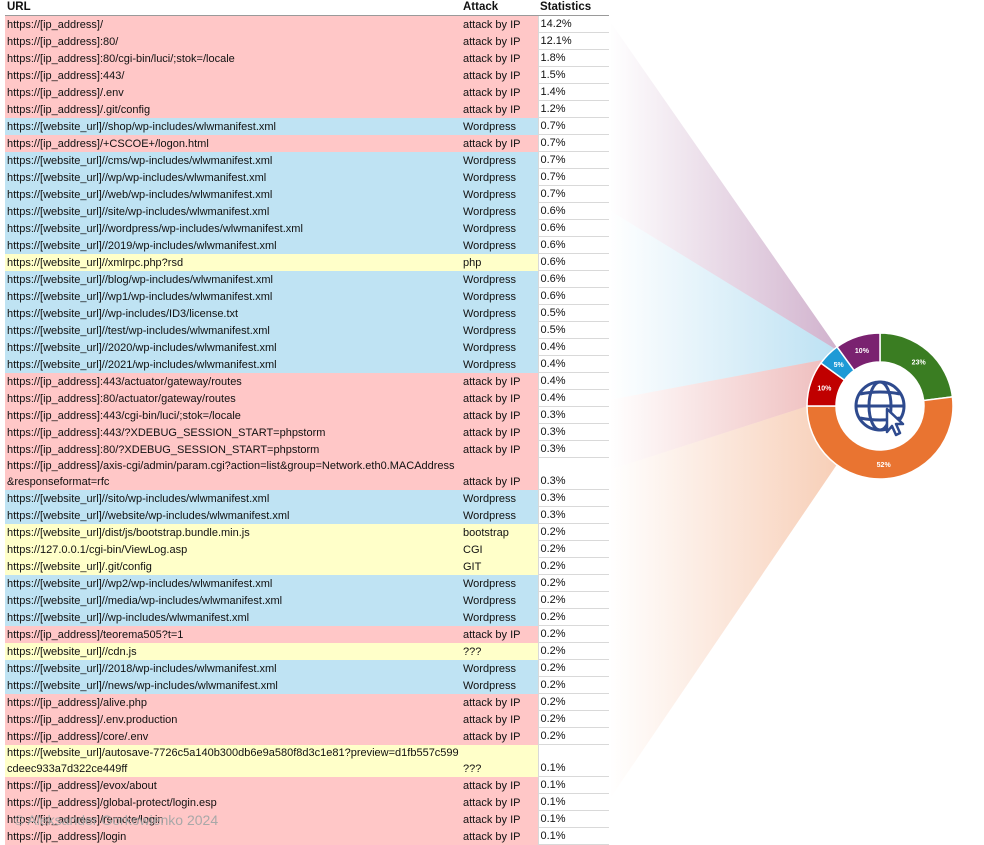 This screenshot has height=845, width=984. I want to click on url-cell: https://[ip_address]/teorema505?t=1, so click(233, 634).